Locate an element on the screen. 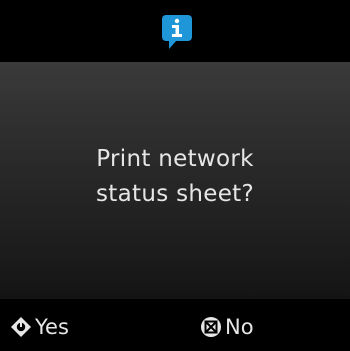 Image resolution: width=350 pixels, height=351 pixels. no-softkey: No is located at coordinates (227, 327).